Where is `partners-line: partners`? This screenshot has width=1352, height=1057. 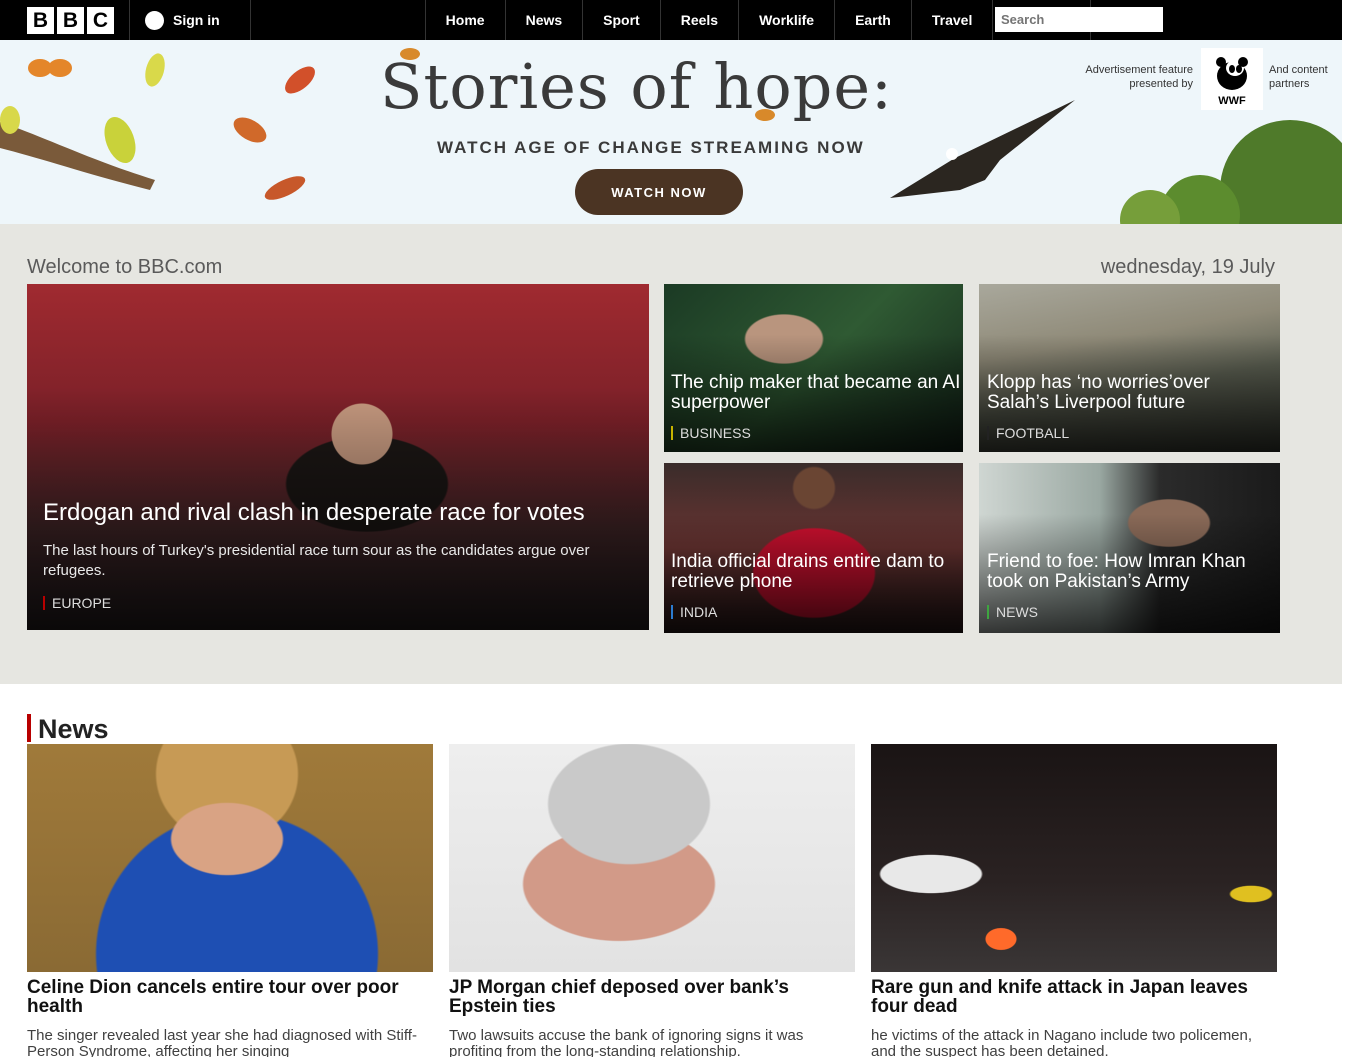
partners-line: partners is located at coordinates (1289, 84).